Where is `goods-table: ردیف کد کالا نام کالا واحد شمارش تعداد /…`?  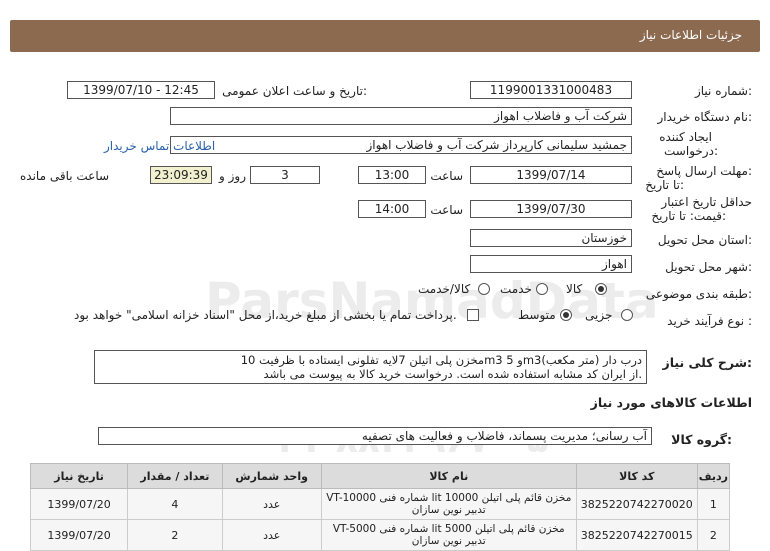
goods-table: ردیف کد کالا نام کالا واحد شمارش تعداد /… is located at coordinates (380, 507).